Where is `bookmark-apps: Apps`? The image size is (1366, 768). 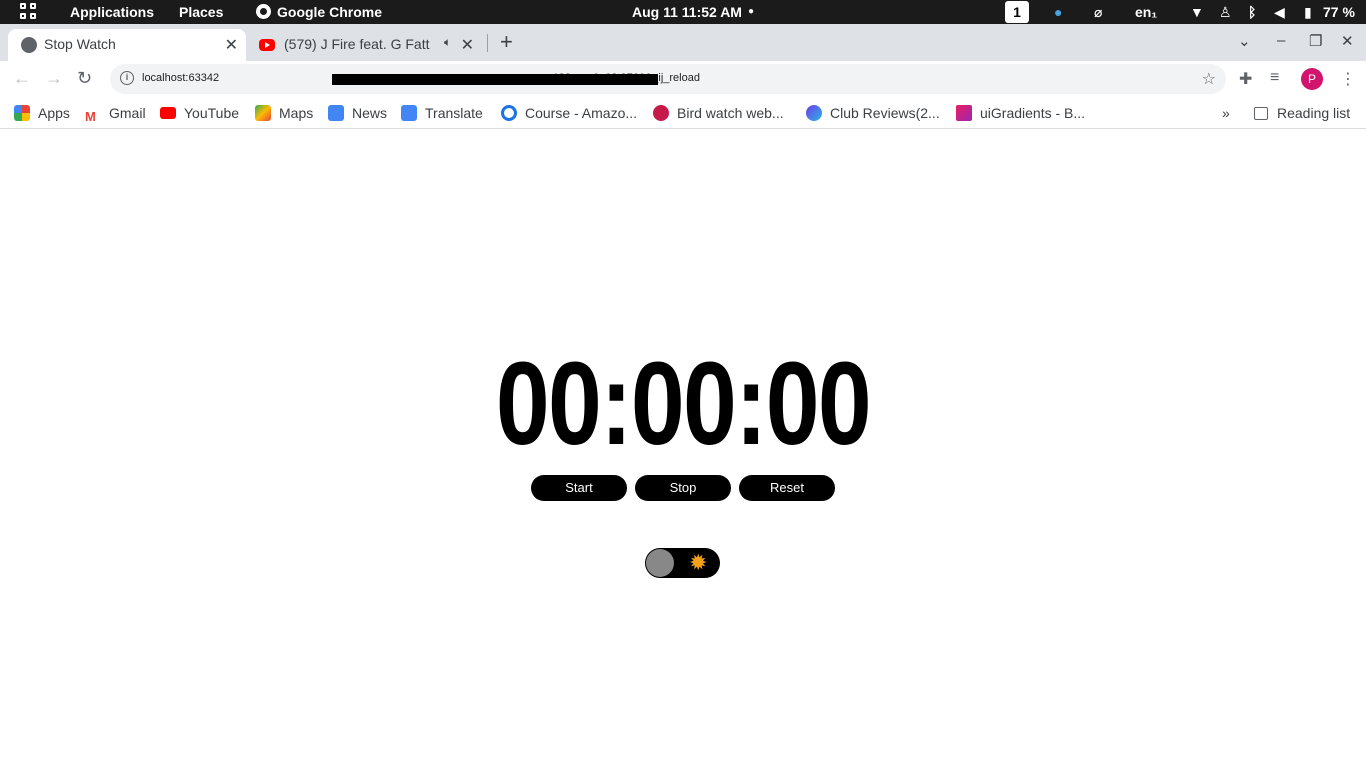 bookmark-apps: Apps is located at coordinates (42, 113).